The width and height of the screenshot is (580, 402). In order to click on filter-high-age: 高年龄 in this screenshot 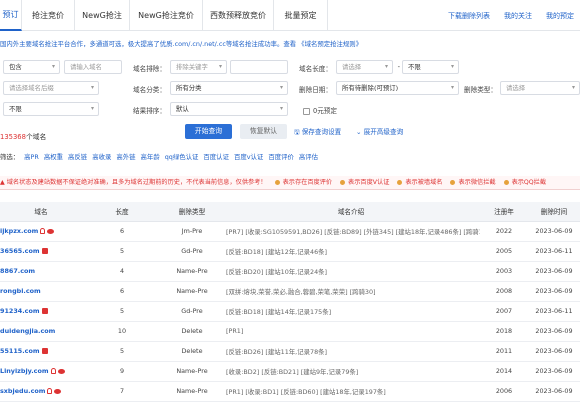, I will do `click(150, 156)`.